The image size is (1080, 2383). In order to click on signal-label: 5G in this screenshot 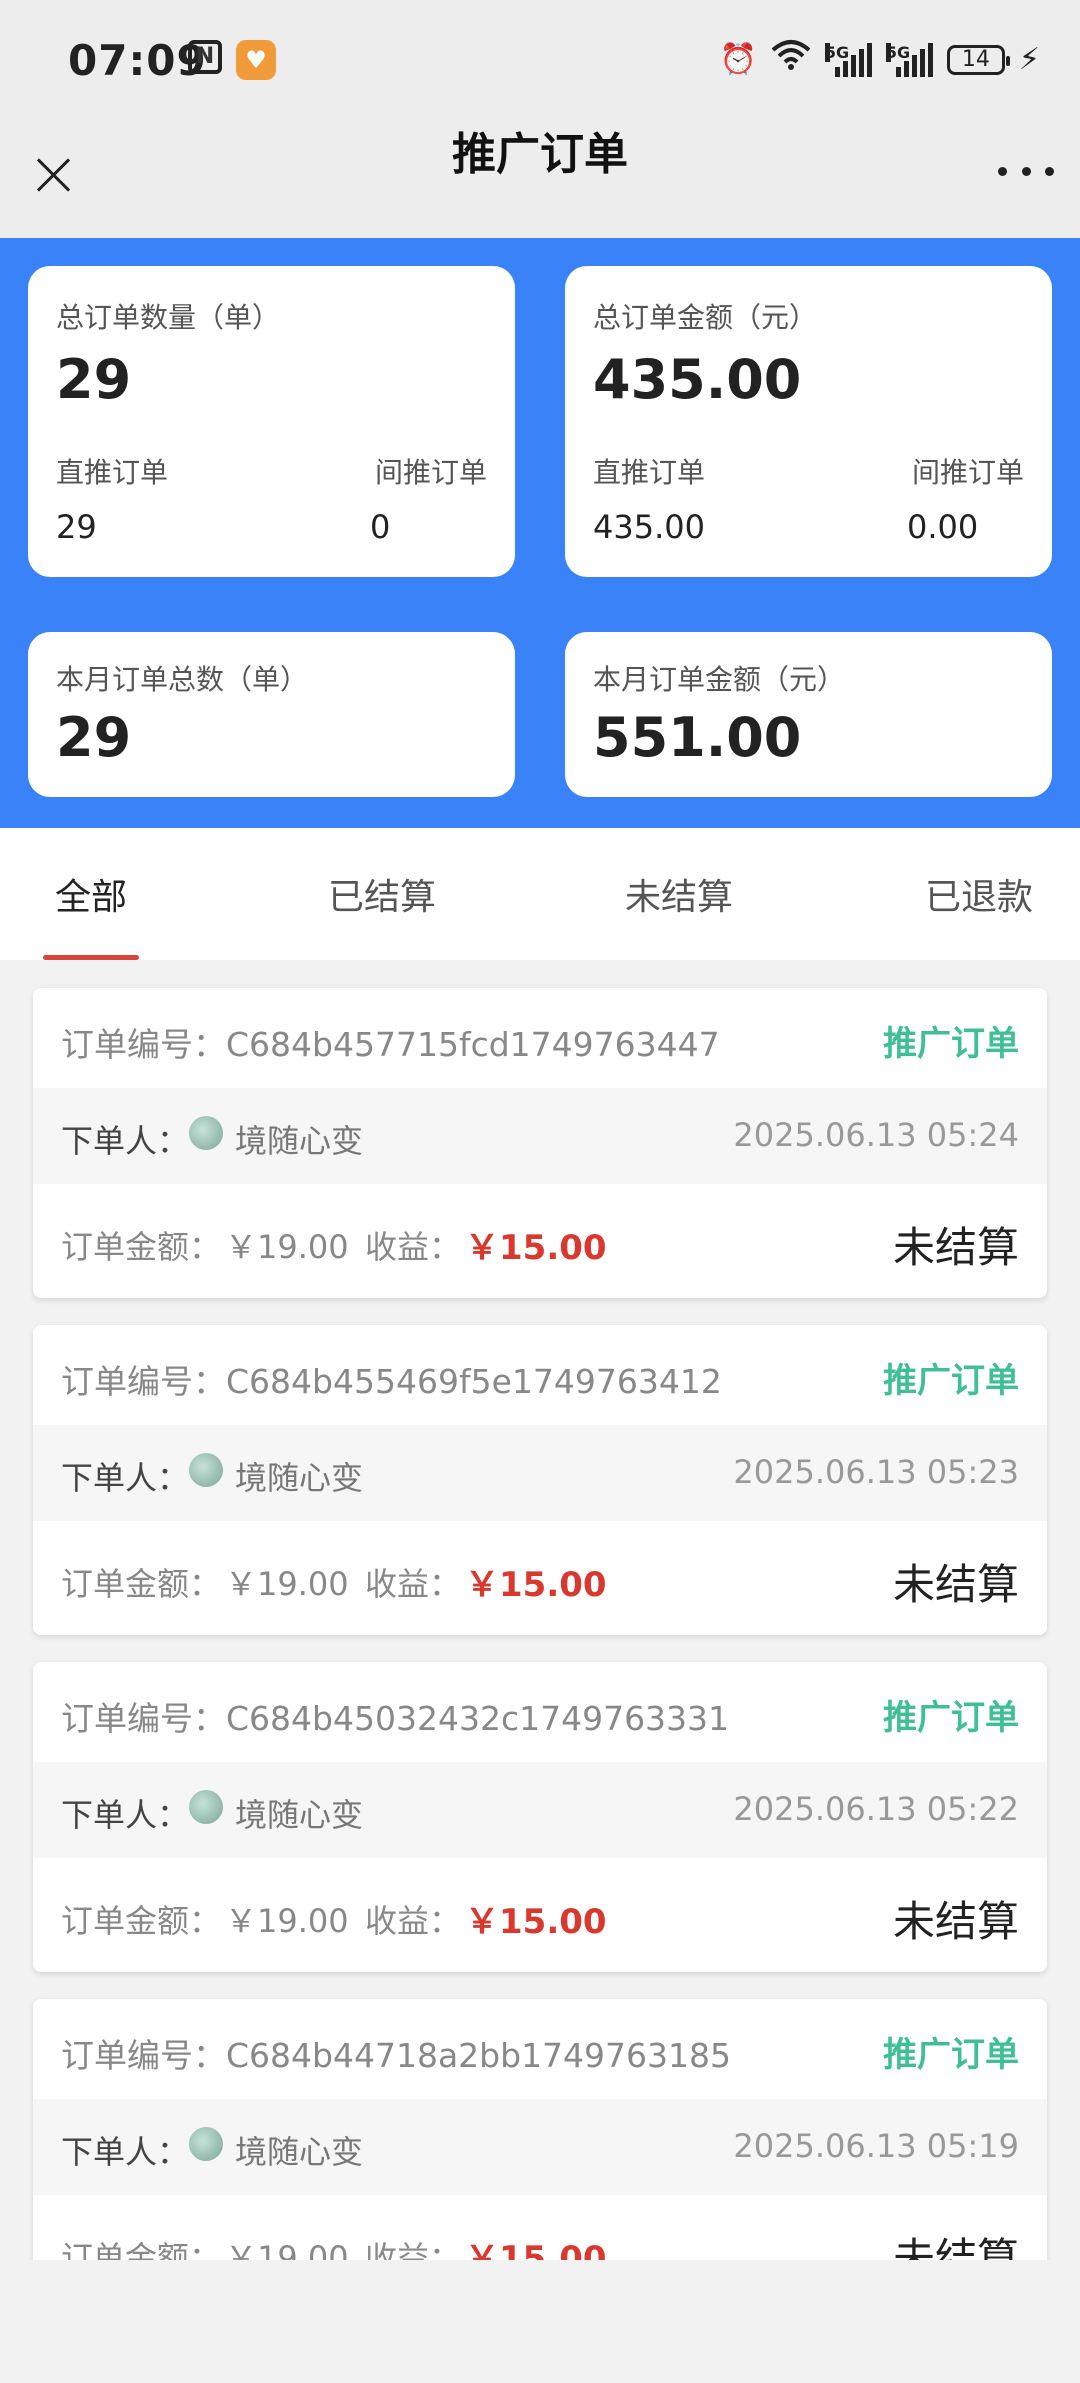, I will do `click(837, 52)`.